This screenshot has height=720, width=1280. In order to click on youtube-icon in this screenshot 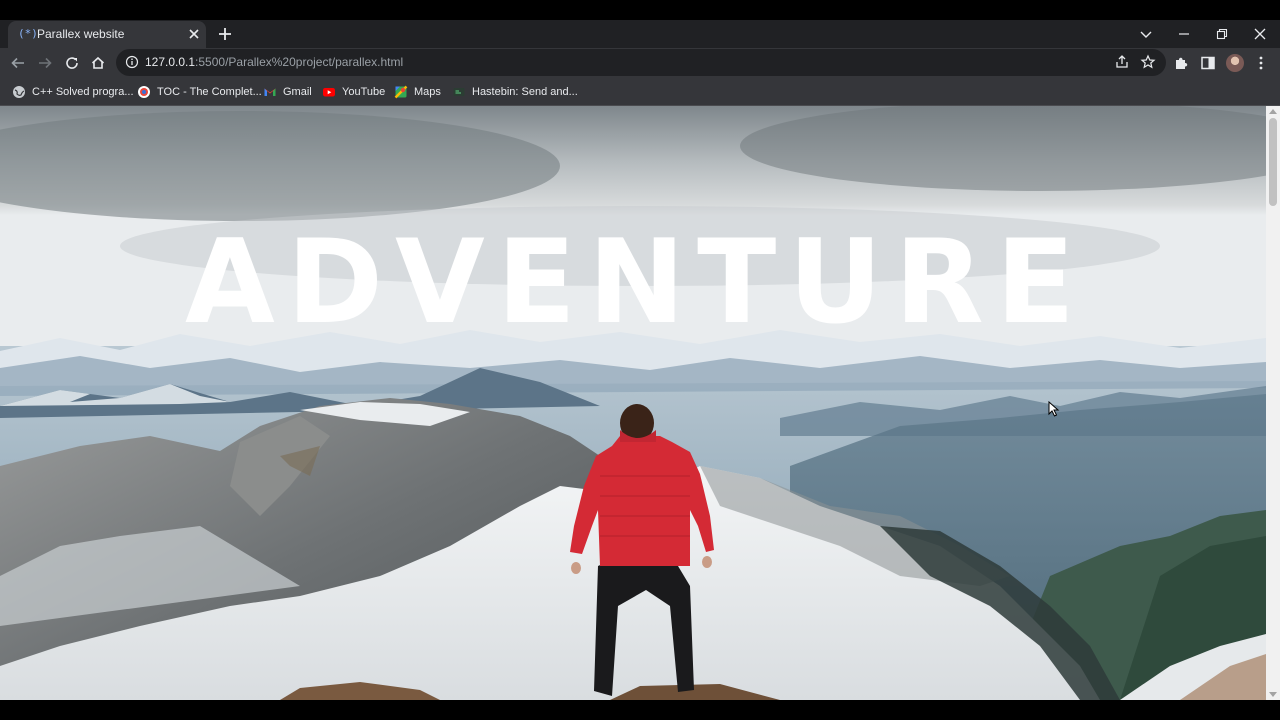, I will do `click(329, 92)`.